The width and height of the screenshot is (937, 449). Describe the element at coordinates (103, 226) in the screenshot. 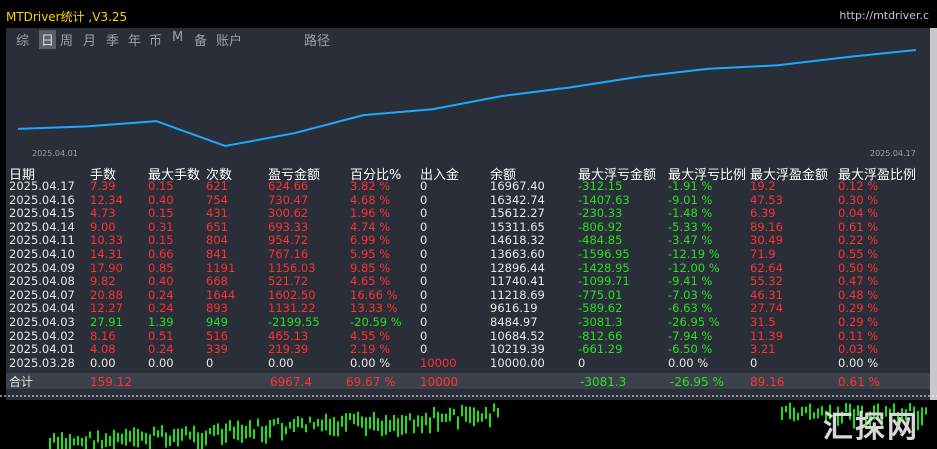

I see `table-cell-lots: 9.00` at that location.